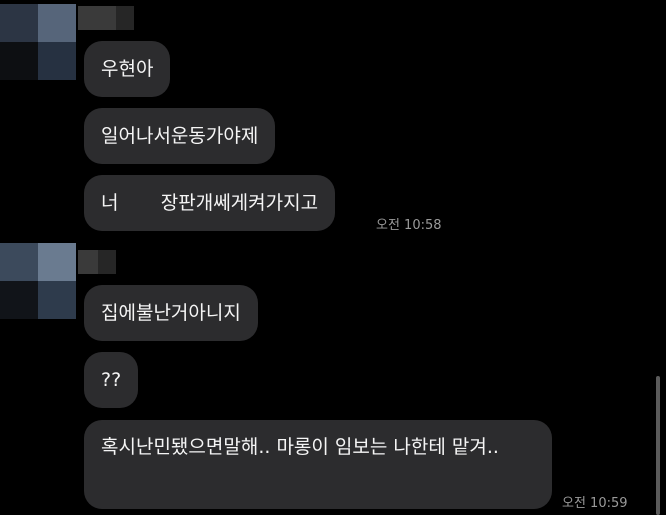 The width and height of the screenshot is (666, 515). What do you see at coordinates (180, 136) in the screenshot?
I see `message-bubble: 일어나서운동가야제` at bounding box center [180, 136].